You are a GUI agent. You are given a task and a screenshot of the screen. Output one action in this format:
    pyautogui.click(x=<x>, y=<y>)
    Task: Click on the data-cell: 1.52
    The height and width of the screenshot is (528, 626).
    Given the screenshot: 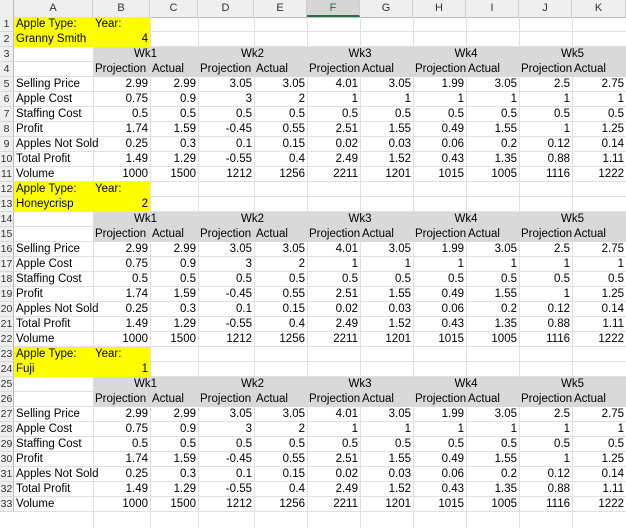 What is the action you would take?
    pyautogui.click(x=386, y=324)
    